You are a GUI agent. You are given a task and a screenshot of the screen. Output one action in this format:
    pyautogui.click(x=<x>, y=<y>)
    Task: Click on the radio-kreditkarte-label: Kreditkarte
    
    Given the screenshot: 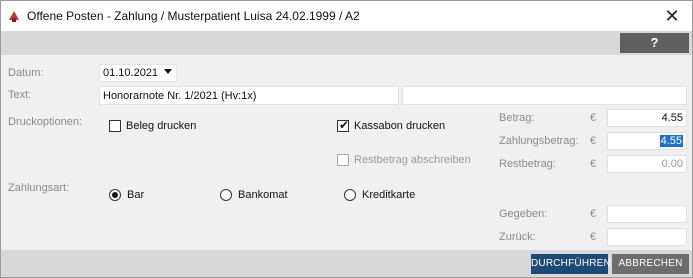 What is the action you would take?
    pyautogui.click(x=389, y=195)
    